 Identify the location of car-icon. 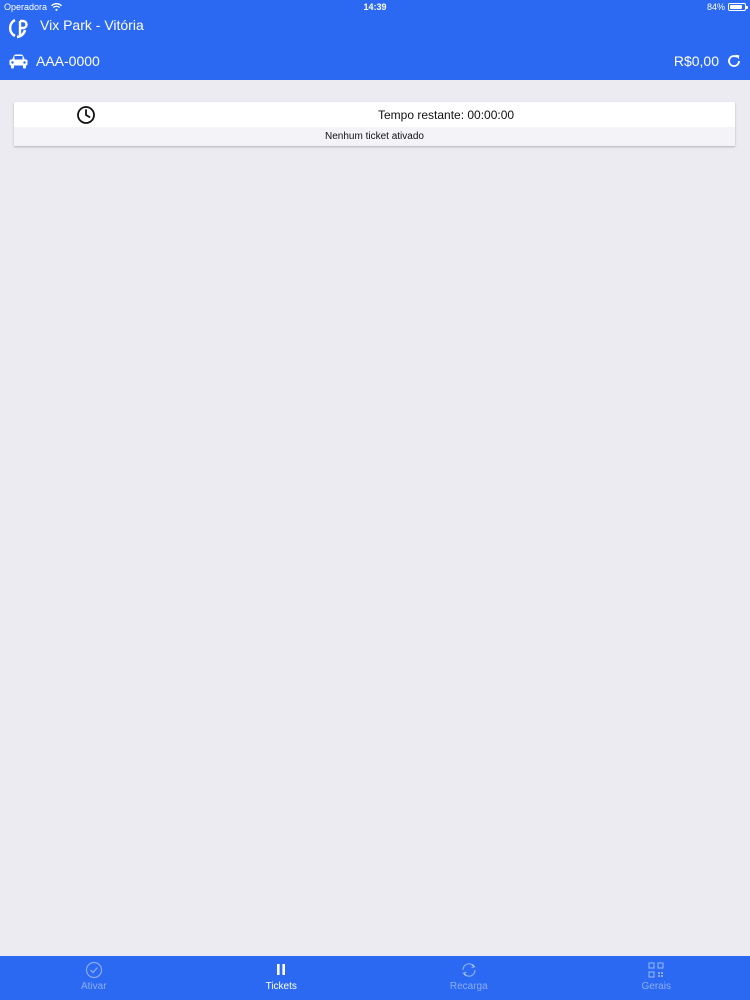
(18, 61).